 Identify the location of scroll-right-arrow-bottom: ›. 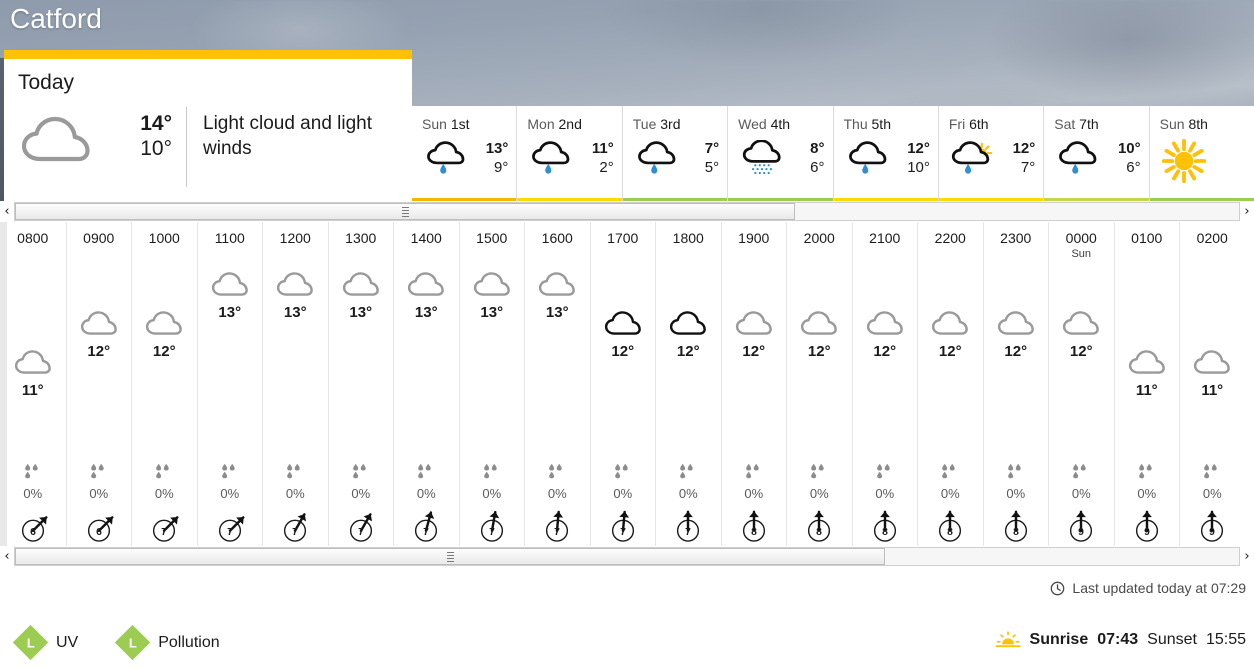
(1247, 556).